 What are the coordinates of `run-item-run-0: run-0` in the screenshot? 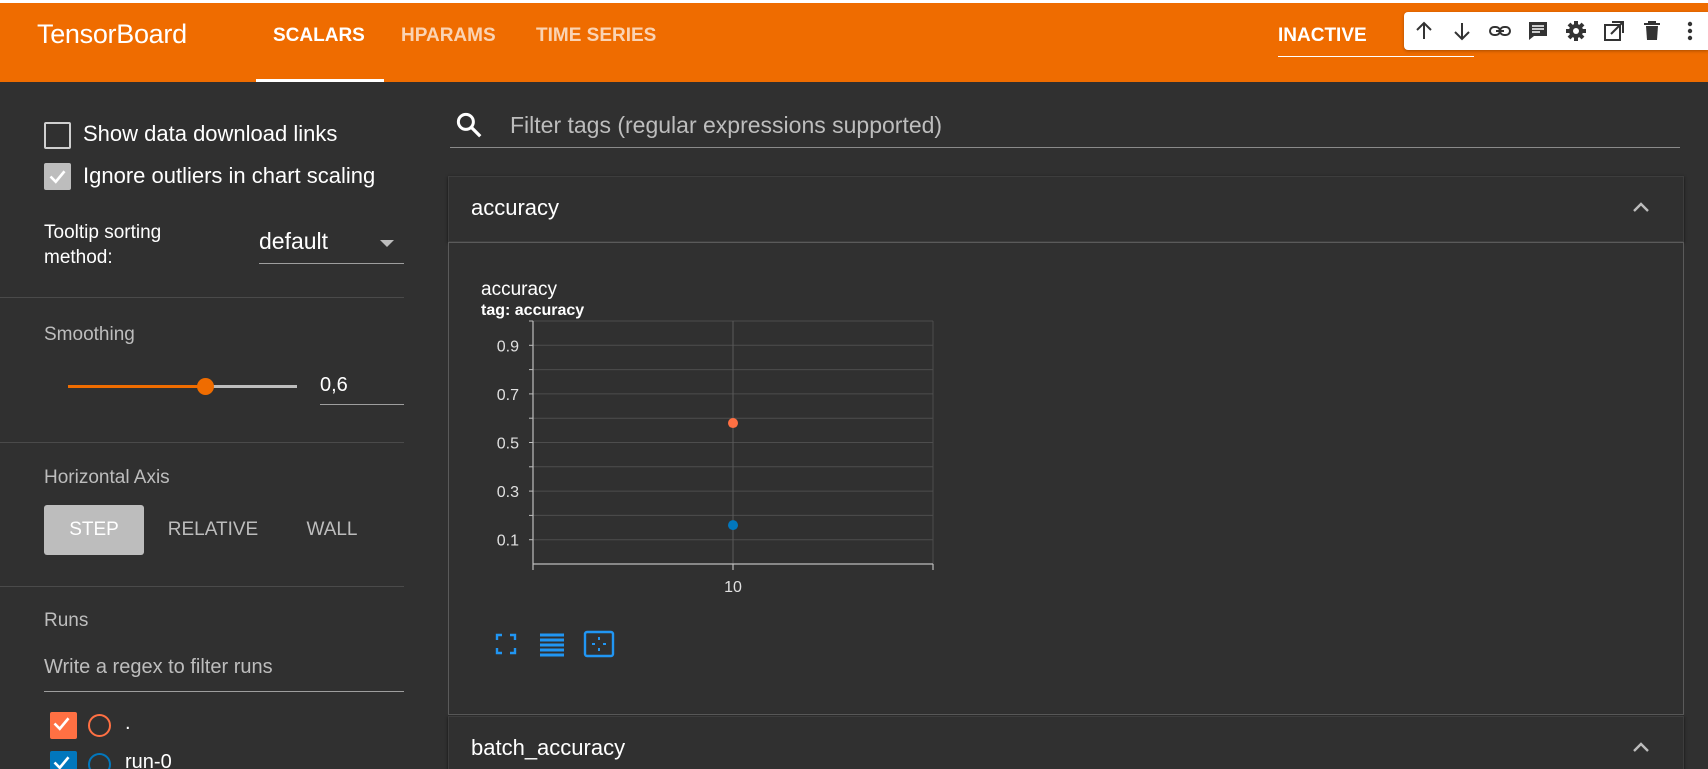 It's located at (220, 760).